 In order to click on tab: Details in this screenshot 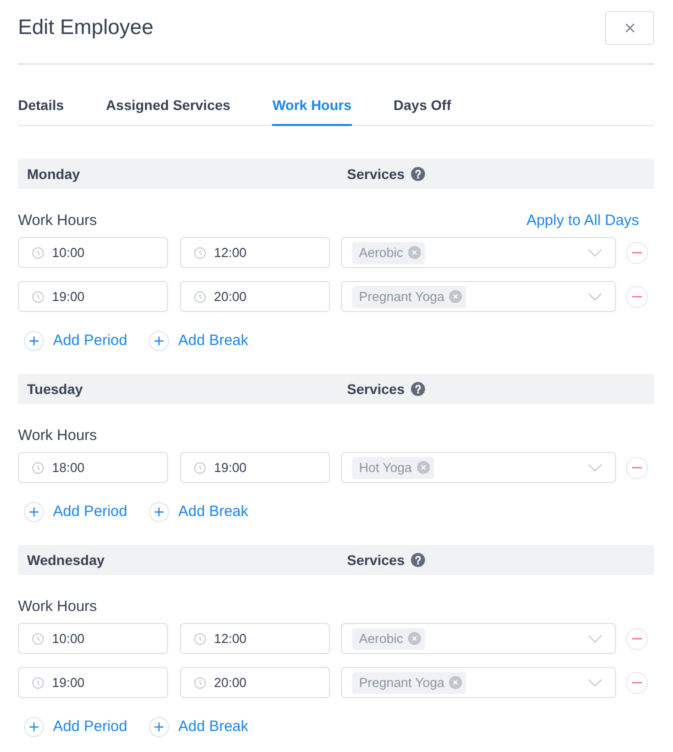, I will do `click(41, 111)`.